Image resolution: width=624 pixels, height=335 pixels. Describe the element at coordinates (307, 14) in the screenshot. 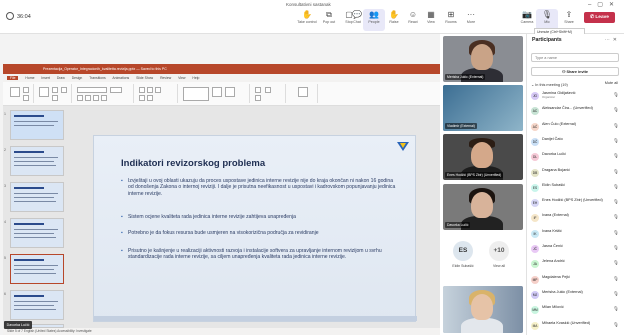

I see `hand-icon: ✋` at that location.